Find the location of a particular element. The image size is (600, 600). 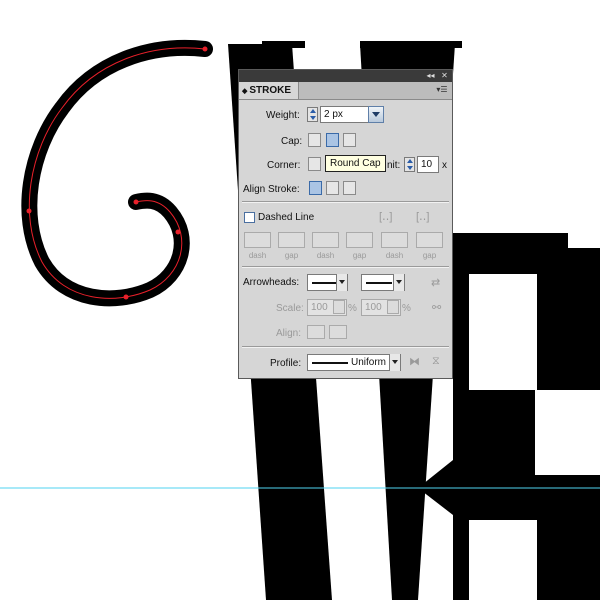

link-scale-icon: ⚯ is located at coordinates (436, 308).